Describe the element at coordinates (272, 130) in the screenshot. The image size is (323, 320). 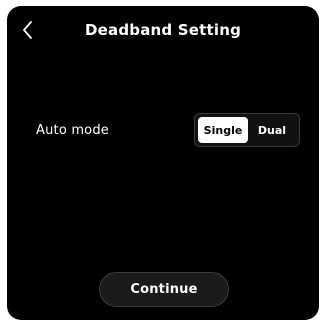
I see `auto-mode-option-dual: Dual` at that location.